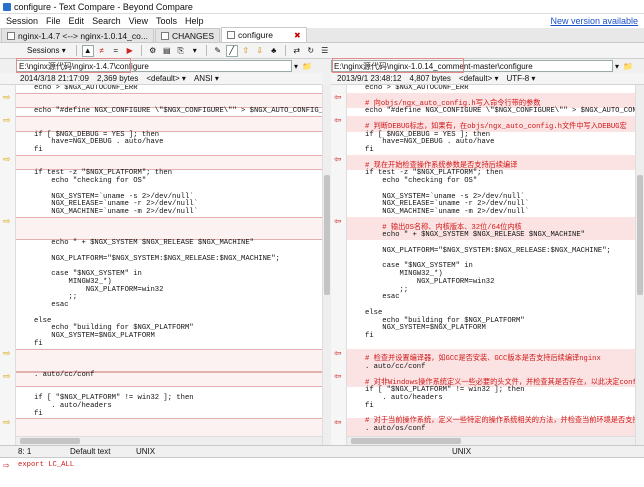 This screenshot has height=487, width=644. What do you see at coordinates (116, 51) in the screenshot?
I see `show-same-icon: =` at bounding box center [116, 51].